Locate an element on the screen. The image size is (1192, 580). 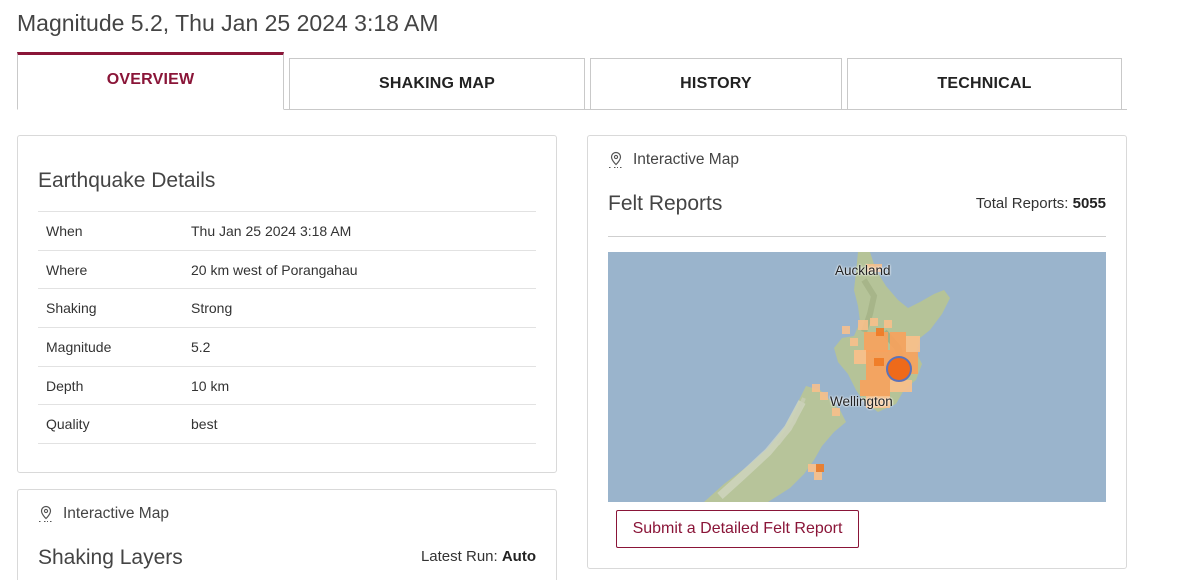
total-reports-label: Total Reports: is located at coordinates (1022, 203).